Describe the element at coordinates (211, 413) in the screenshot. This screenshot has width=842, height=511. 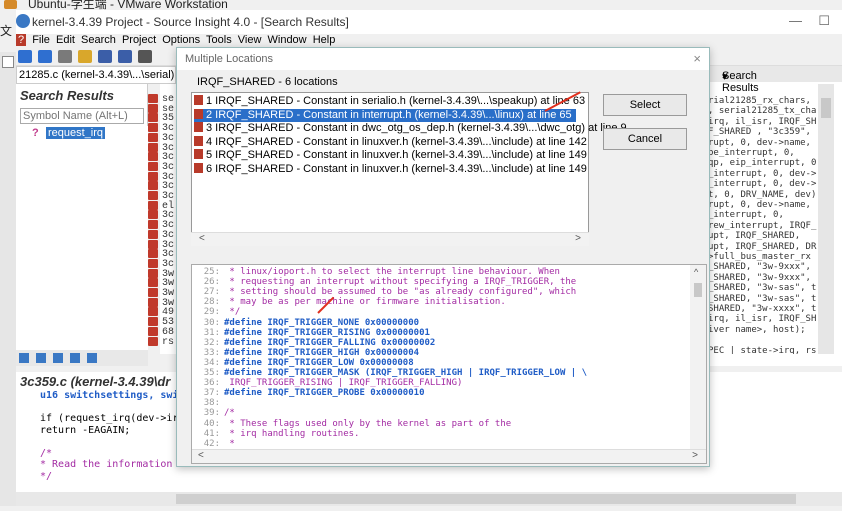
I see `line-number: 39:` at that location.